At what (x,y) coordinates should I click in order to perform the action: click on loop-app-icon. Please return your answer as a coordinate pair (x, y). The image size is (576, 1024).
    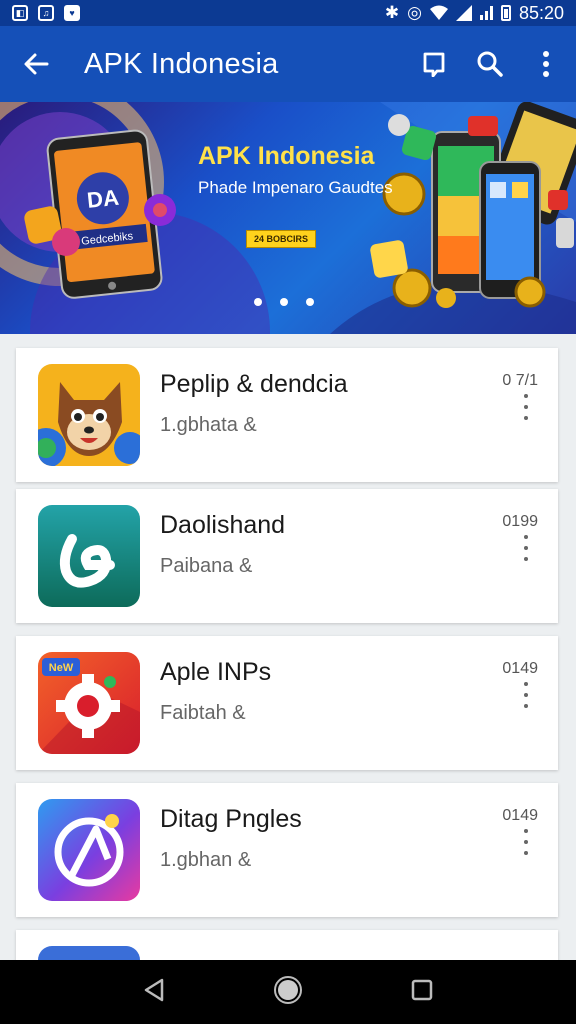
    Looking at the image, I should click on (89, 556).